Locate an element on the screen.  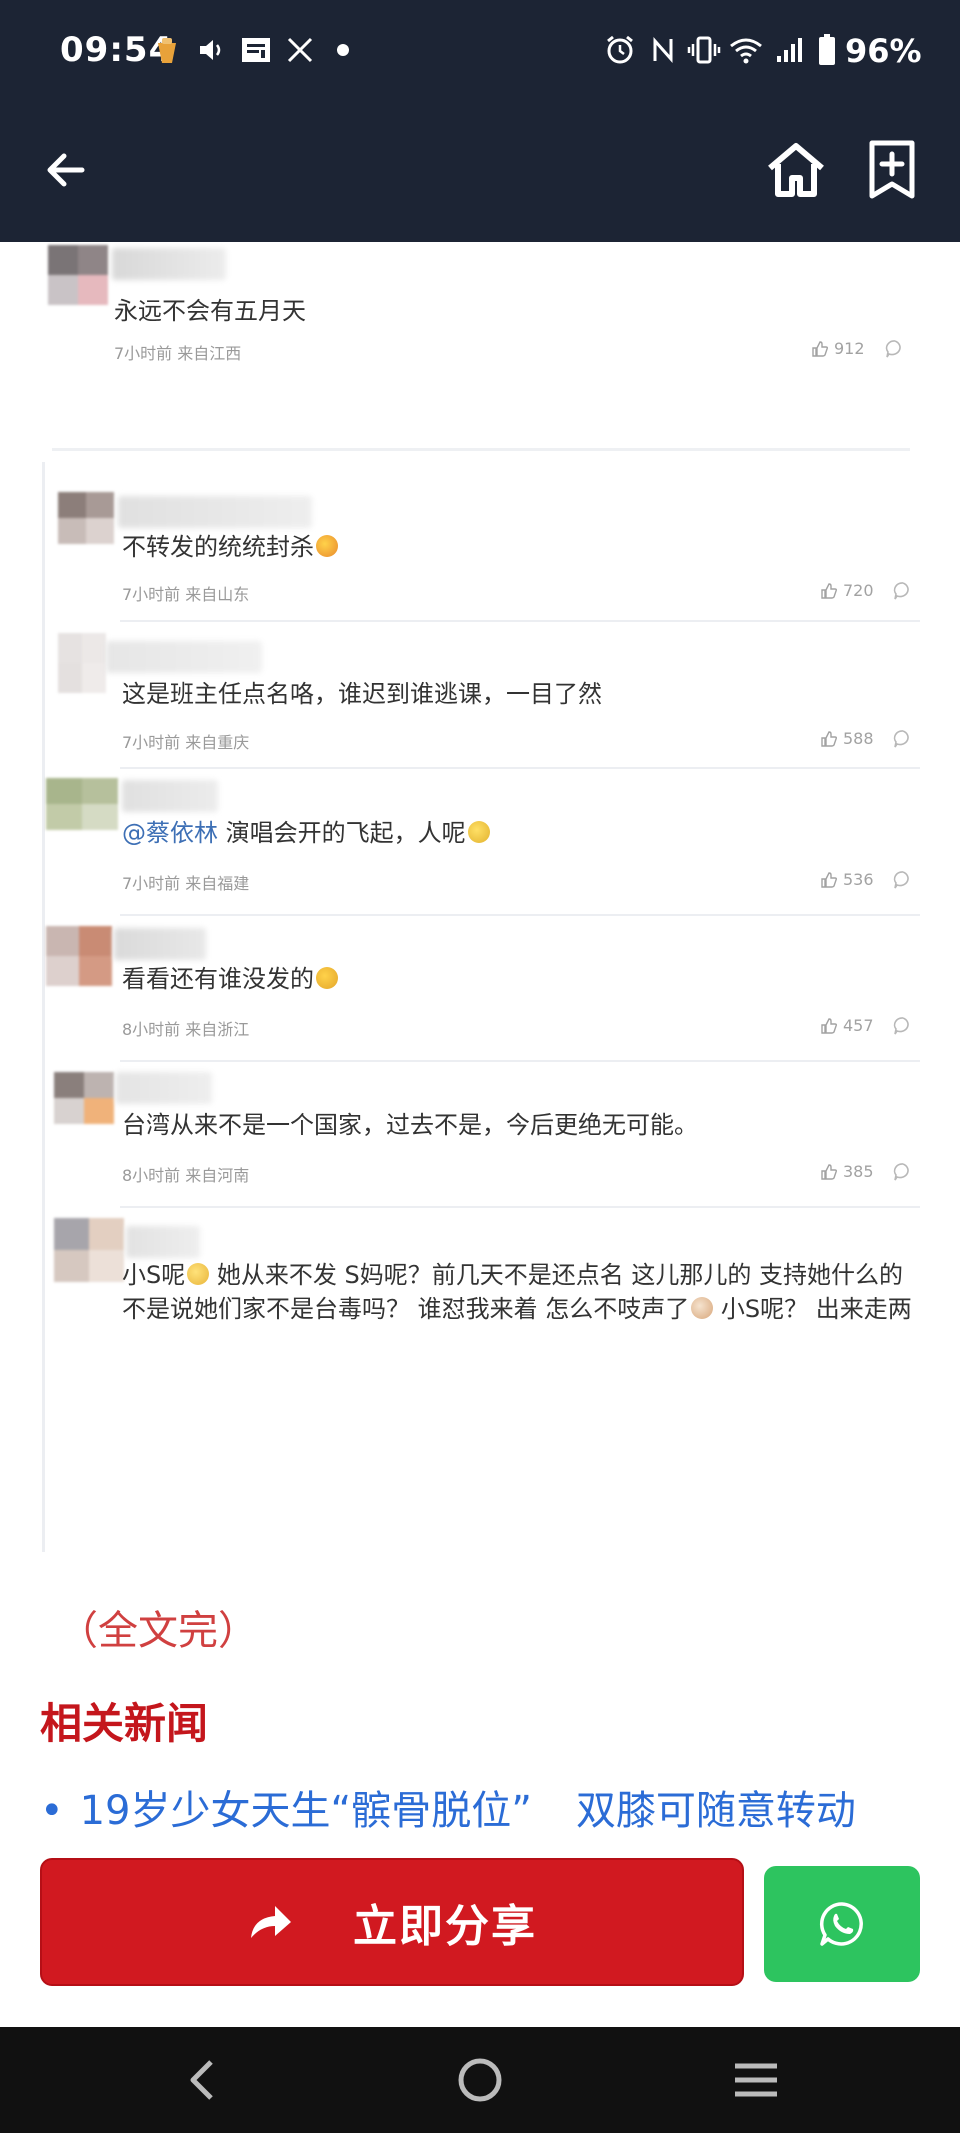
thread-line is located at coordinates (43, 1007).